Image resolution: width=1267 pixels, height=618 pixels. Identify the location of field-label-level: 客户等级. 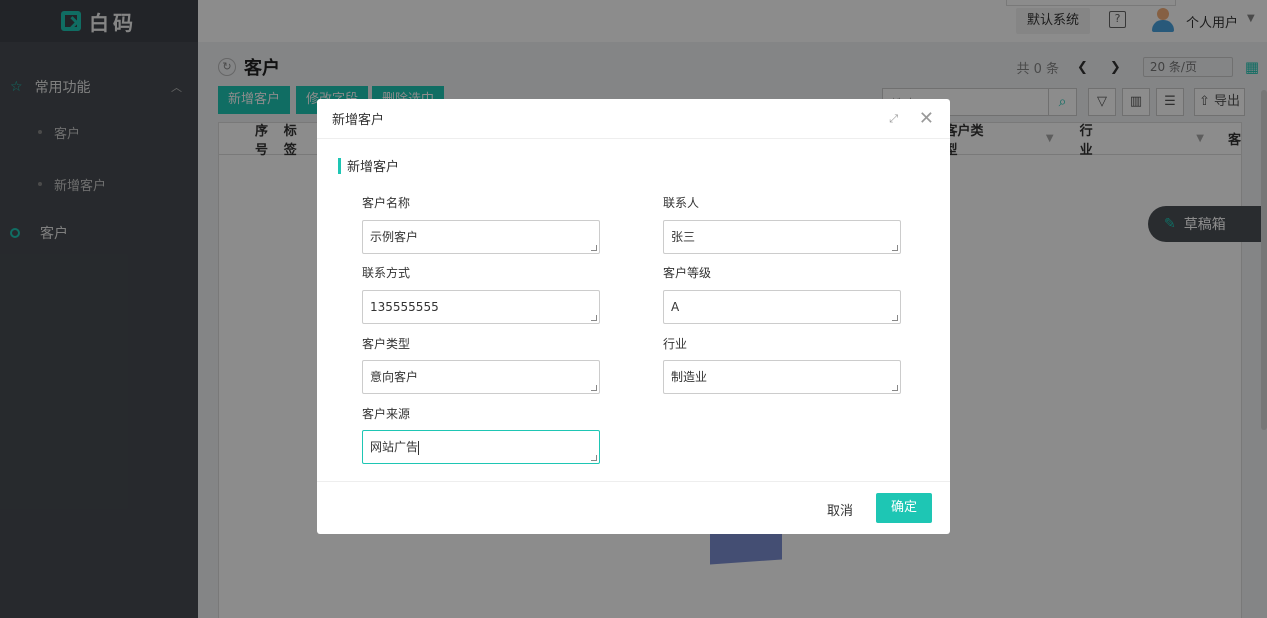
(687, 273).